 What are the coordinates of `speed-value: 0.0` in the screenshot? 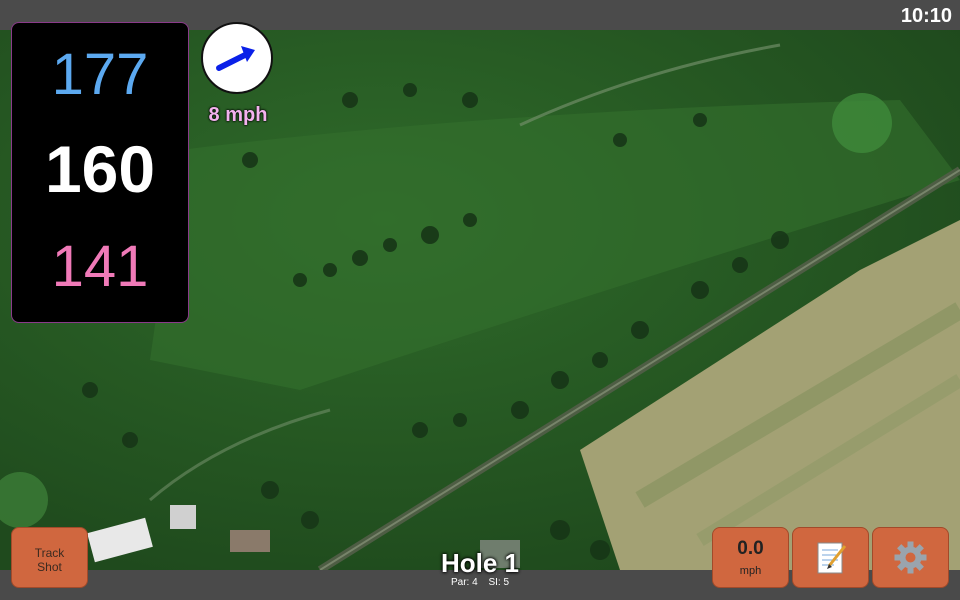 It's located at (750, 548).